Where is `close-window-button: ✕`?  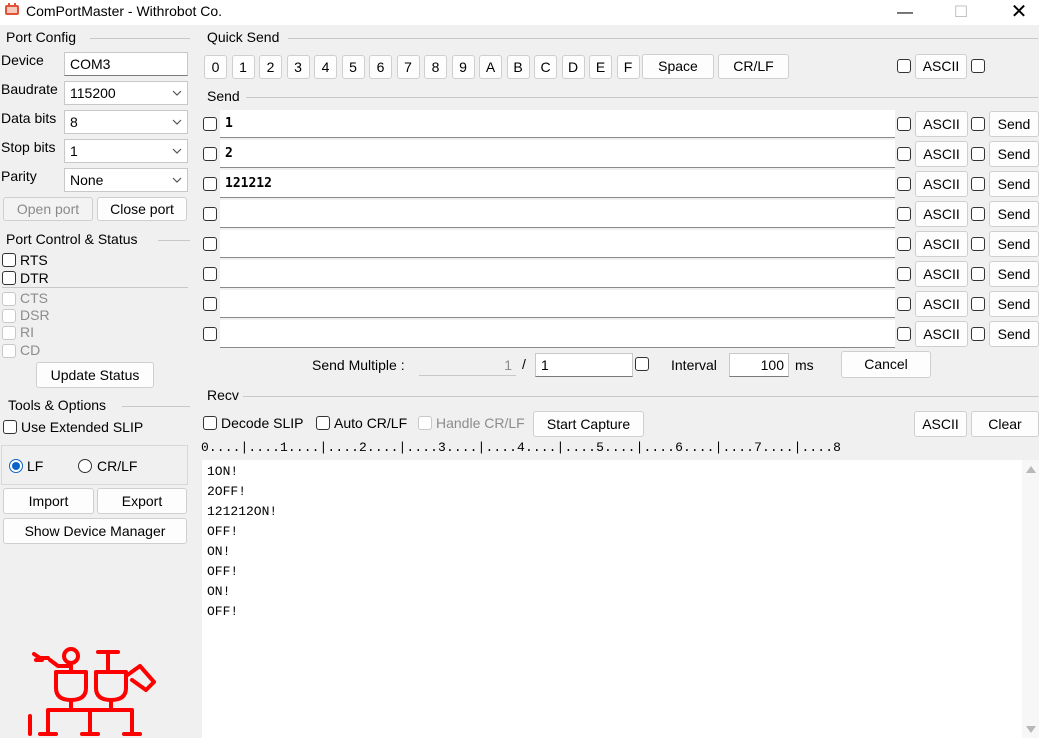
close-window-button: ✕ is located at coordinates (1017, 12).